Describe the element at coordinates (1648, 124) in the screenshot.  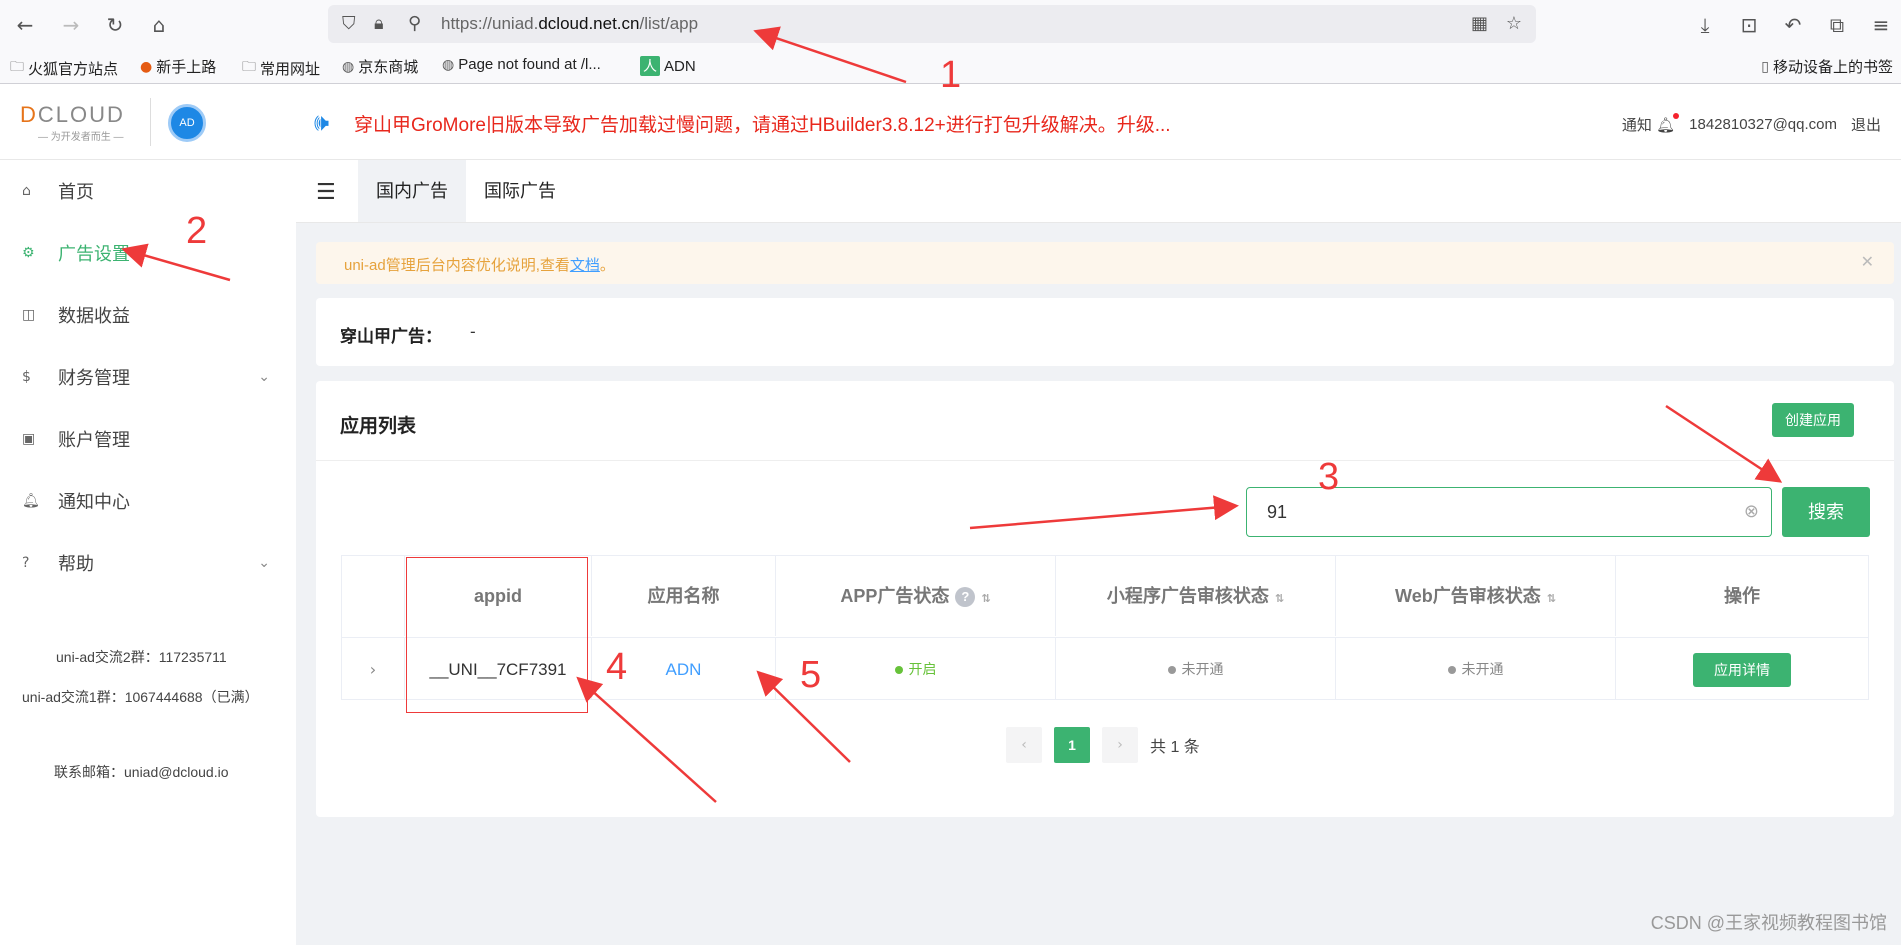
I see `notify-link: 通知 🔔︎` at that location.